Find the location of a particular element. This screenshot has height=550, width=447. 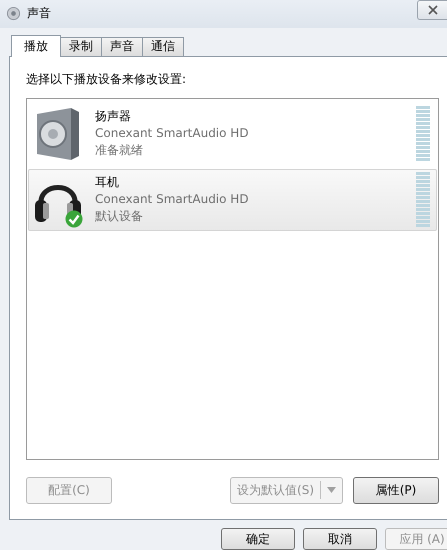

device-name: 扬声器 is located at coordinates (113, 117).